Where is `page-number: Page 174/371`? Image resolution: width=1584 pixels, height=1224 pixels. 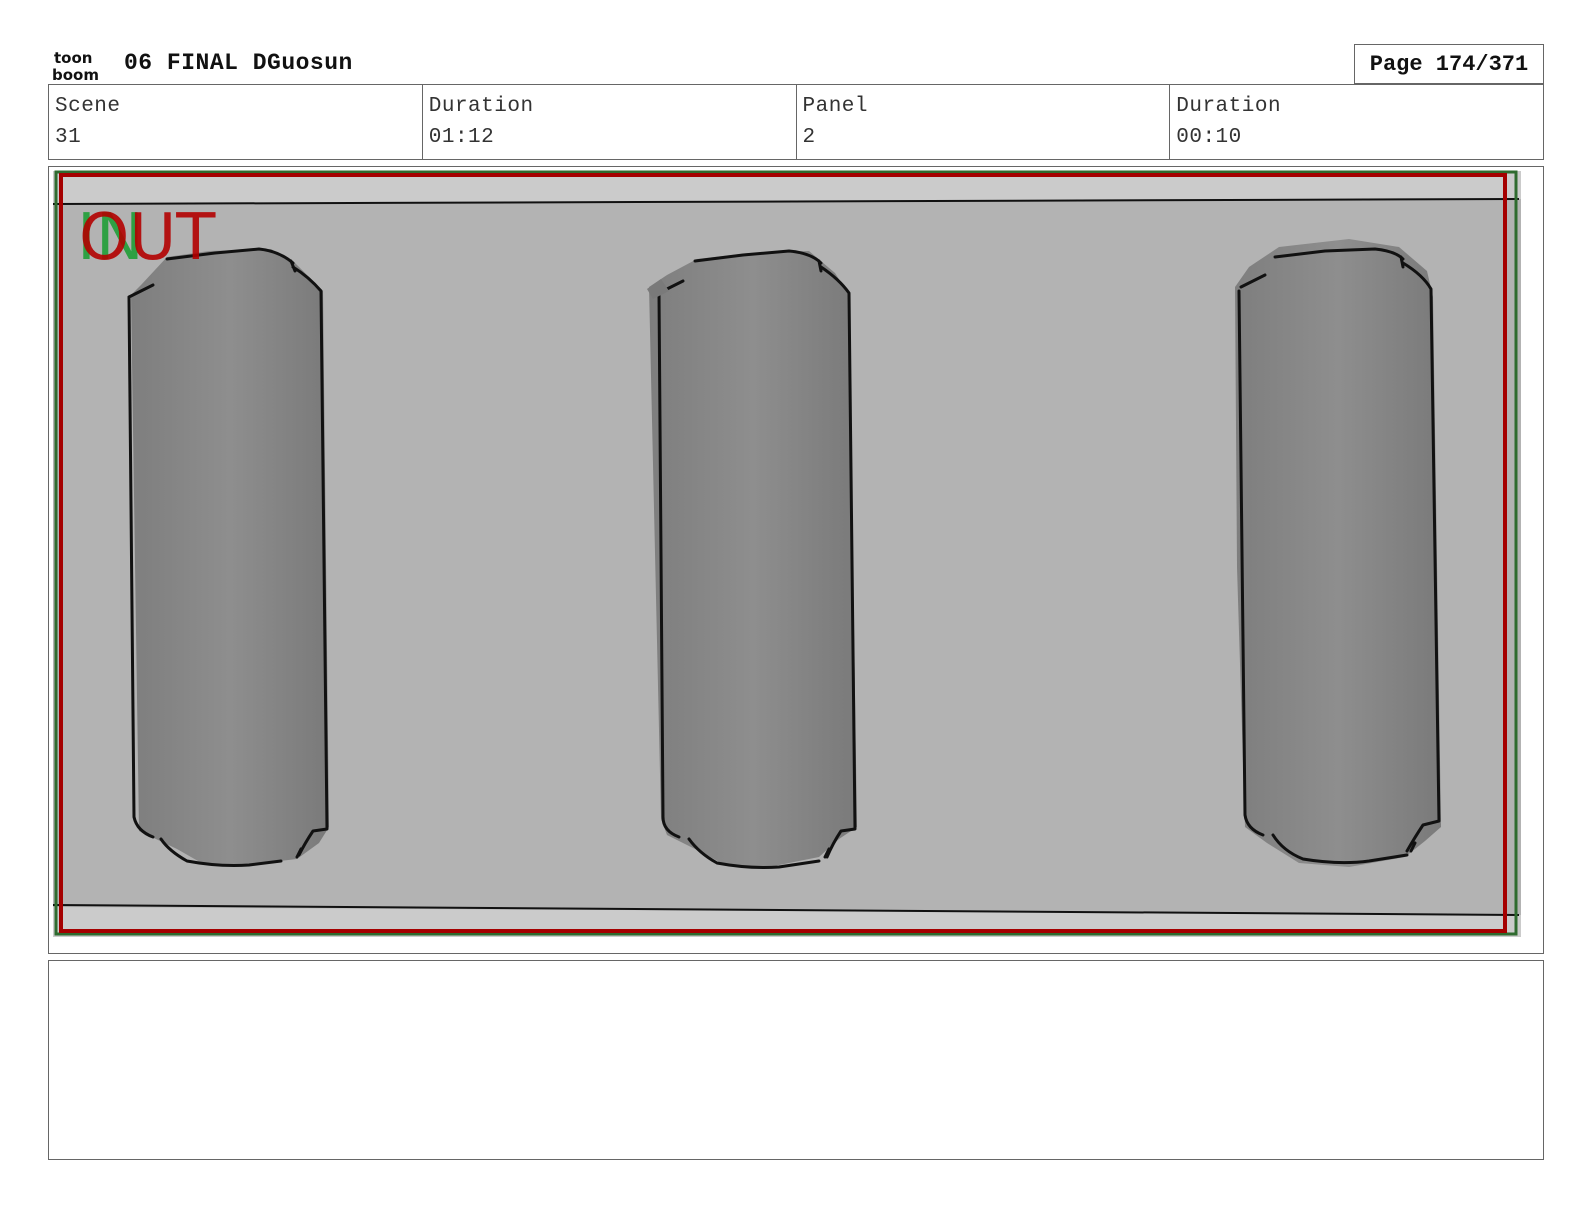
page-number: Page 174/371 is located at coordinates (1449, 64).